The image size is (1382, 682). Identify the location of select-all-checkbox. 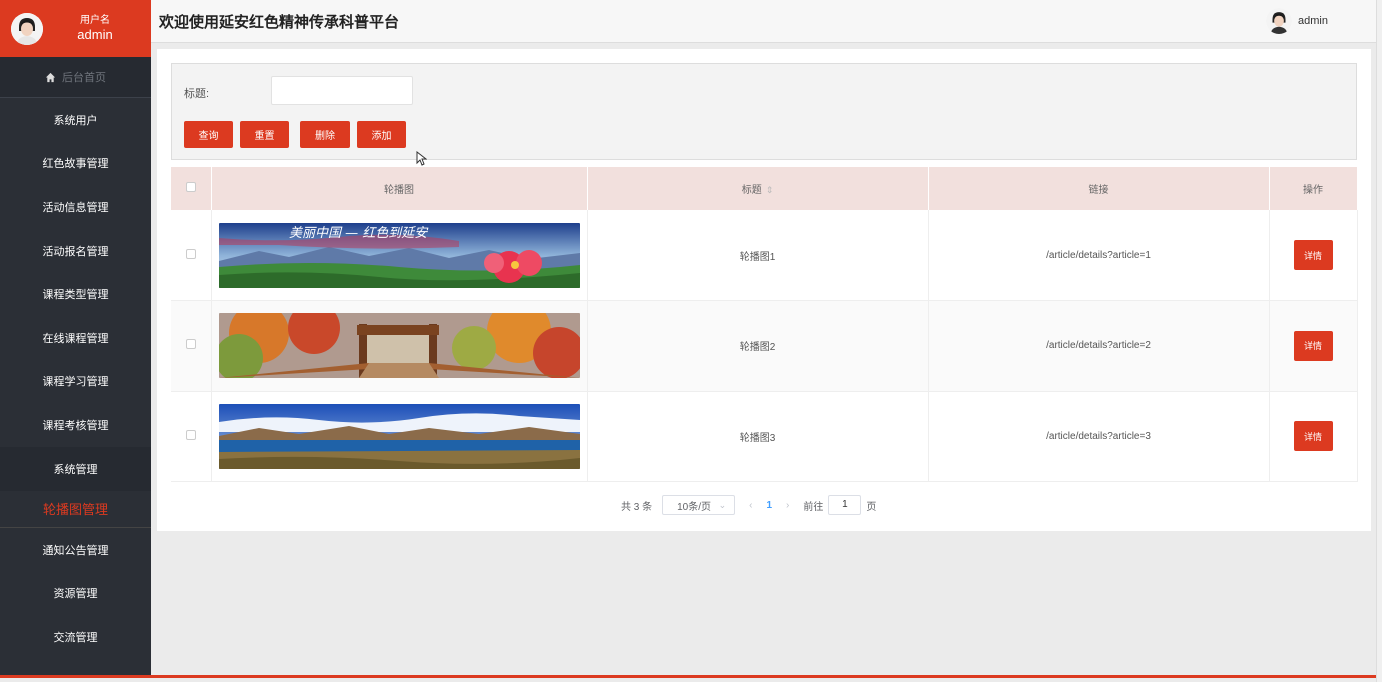
(190, 187).